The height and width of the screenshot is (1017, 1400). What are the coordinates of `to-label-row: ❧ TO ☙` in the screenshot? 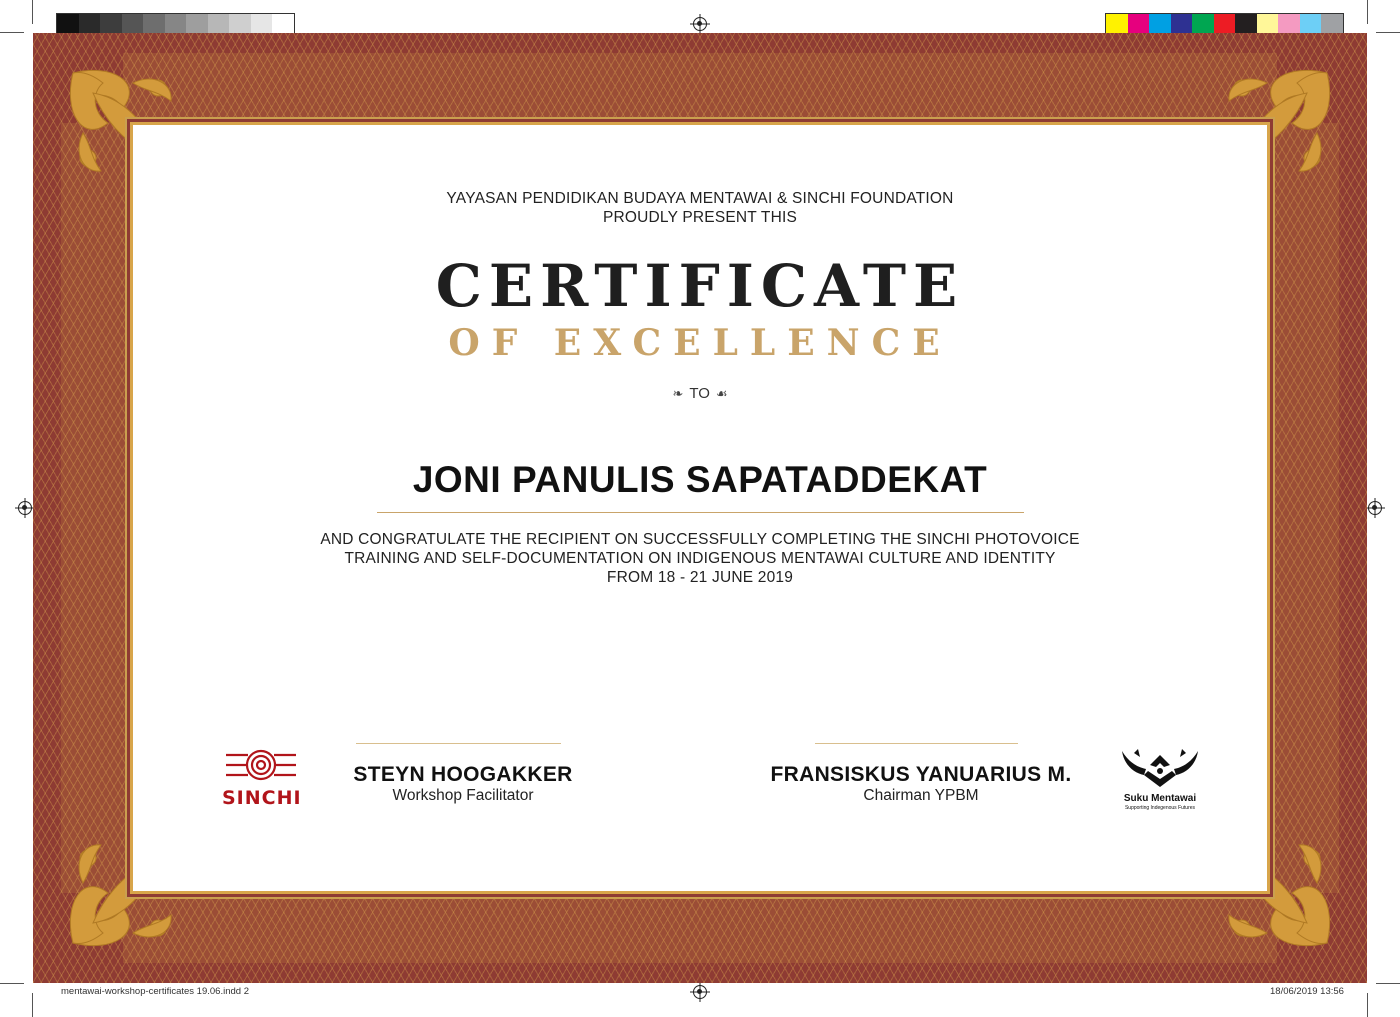 It's located at (700, 393).